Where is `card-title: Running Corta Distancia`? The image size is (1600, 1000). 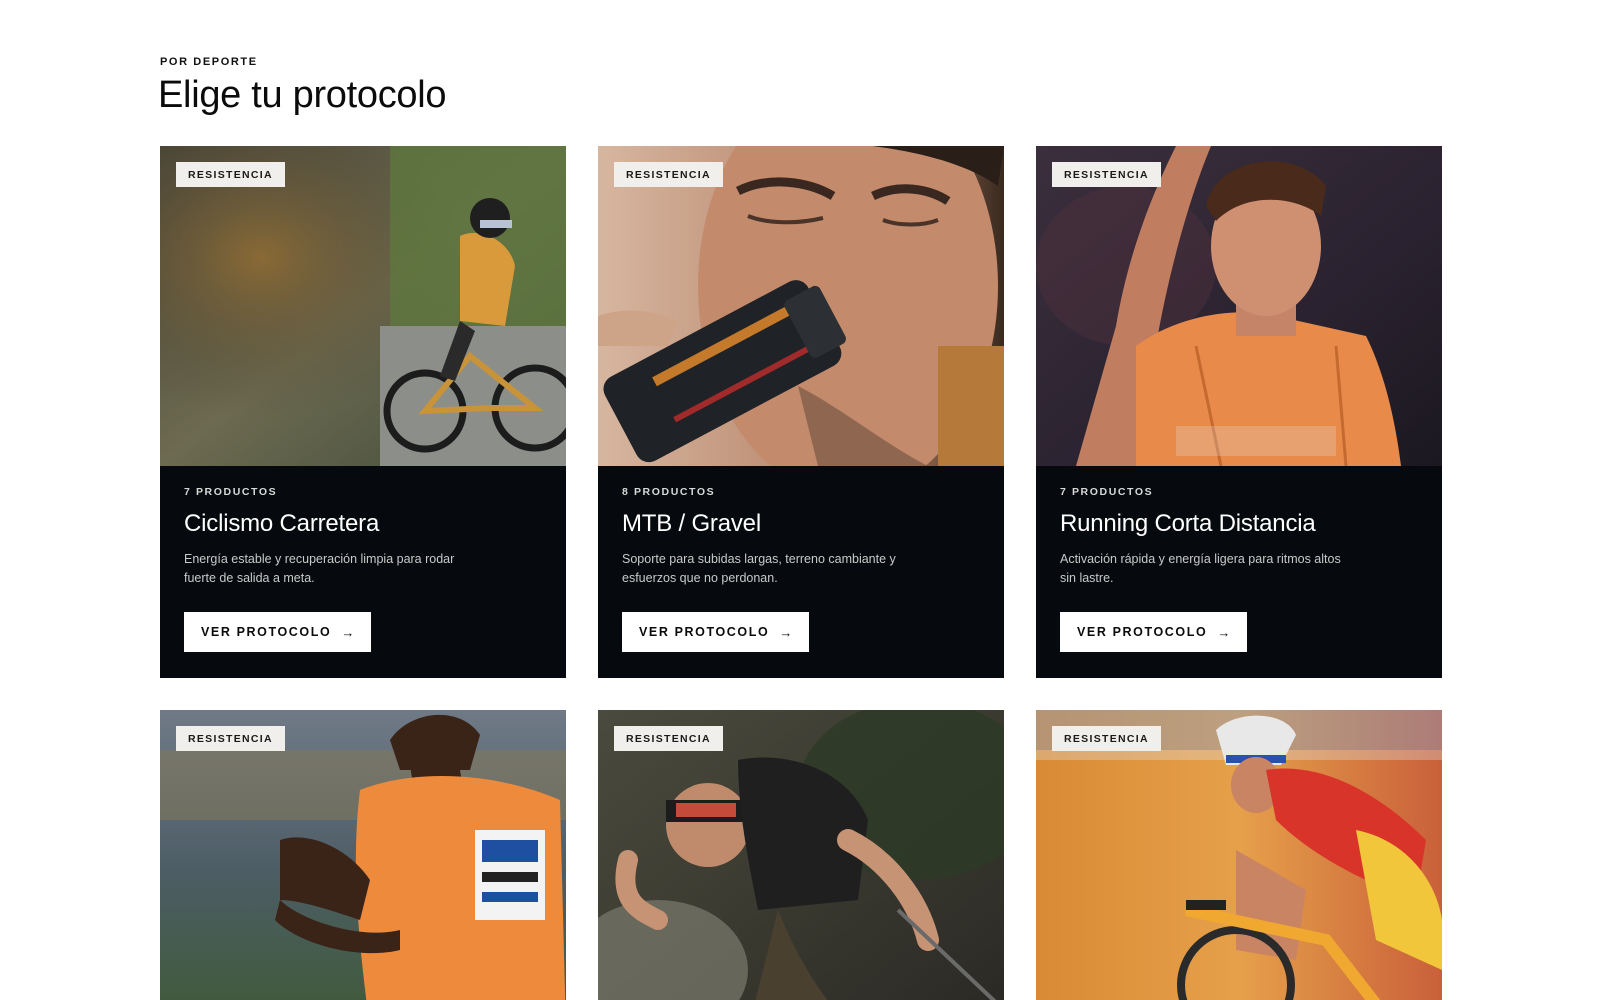
card-title: Running Corta Distancia is located at coordinates (1188, 523).